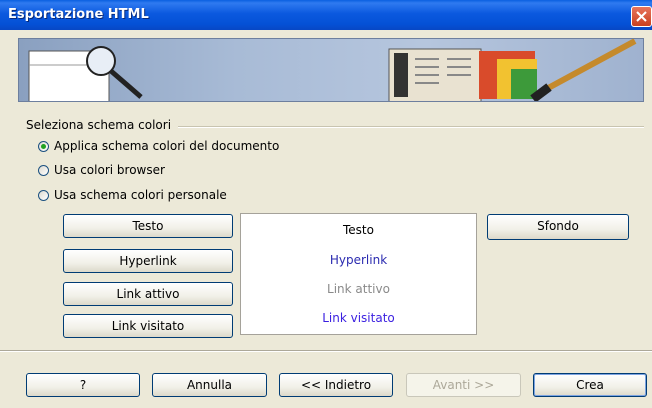 The width and height of the screenshot is (652, 408). Describe the element at coordinates (148, 294) in the screenshot. I see `active-link-color-button: Link attivo` at that location.